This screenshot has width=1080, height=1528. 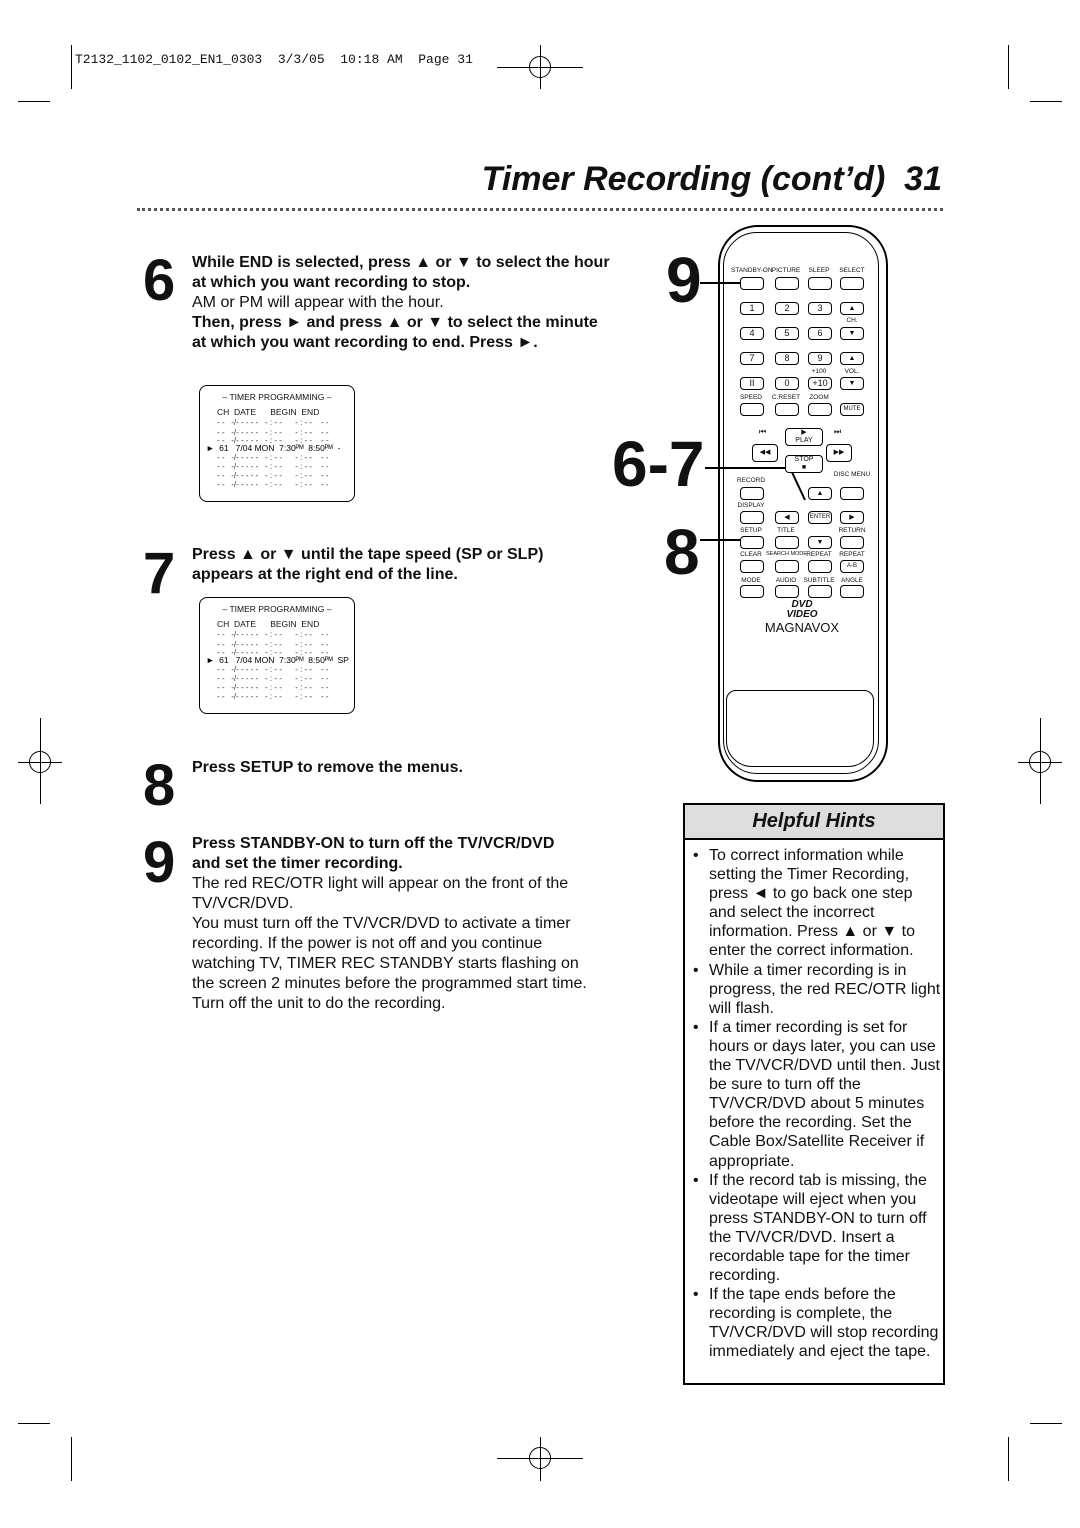 I want to click on return-button, so click(x=852, y=542).